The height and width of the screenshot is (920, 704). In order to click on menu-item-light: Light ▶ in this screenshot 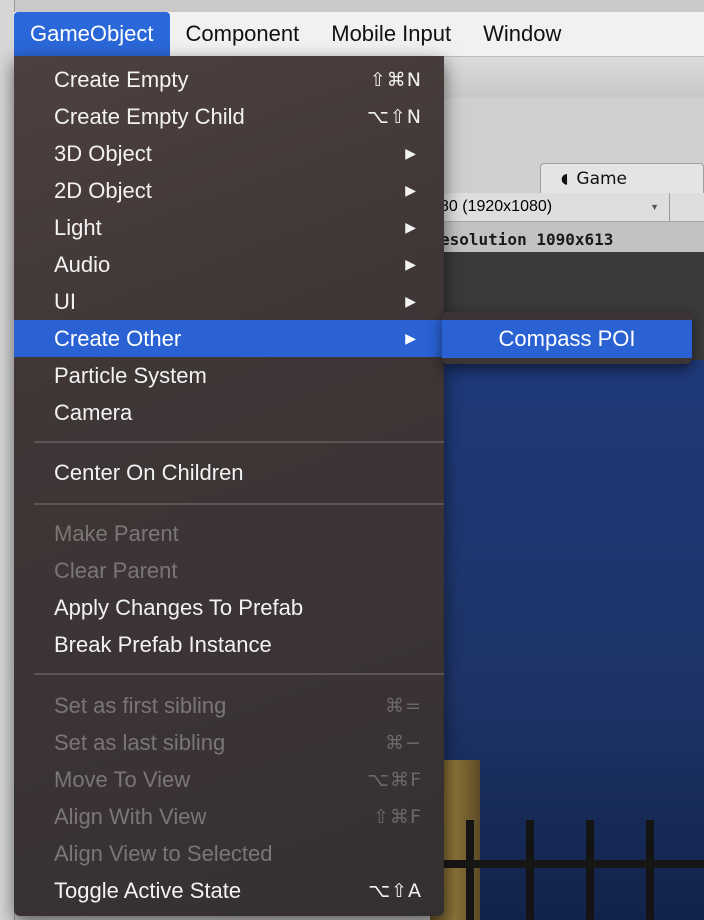, I will do `click(229, 227)`.